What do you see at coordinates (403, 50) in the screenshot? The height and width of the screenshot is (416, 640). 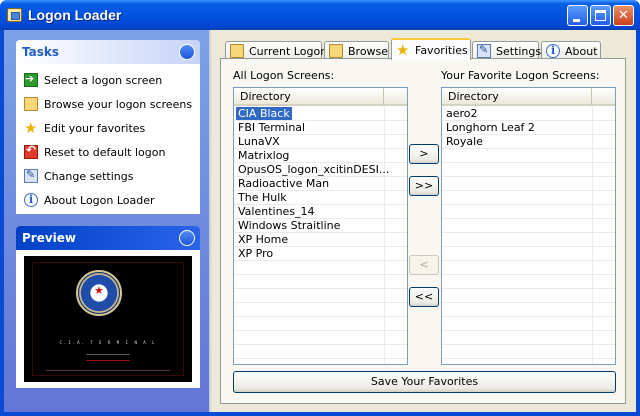 I see `star-icon` at bounding box center [403, 50].